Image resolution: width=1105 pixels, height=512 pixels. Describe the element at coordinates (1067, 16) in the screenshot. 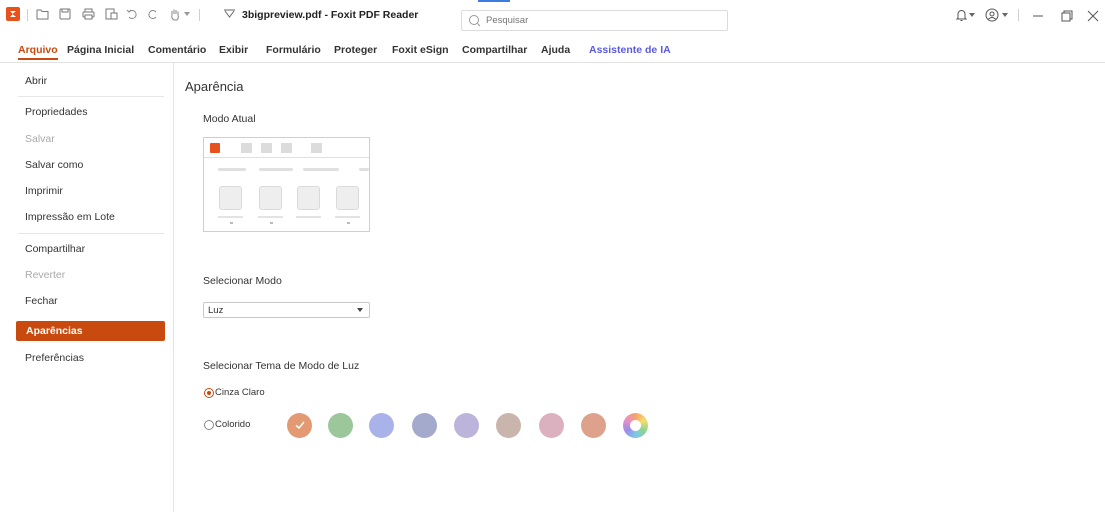

I see `restore-icon` at that location.